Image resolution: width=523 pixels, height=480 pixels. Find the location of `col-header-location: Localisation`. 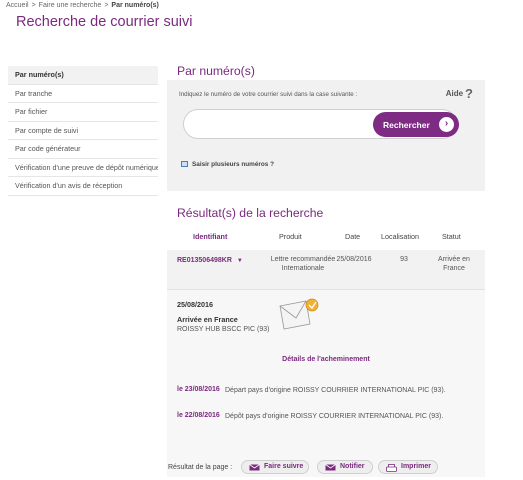

col-header-location: Localisation is located at coordinates (400, 236).